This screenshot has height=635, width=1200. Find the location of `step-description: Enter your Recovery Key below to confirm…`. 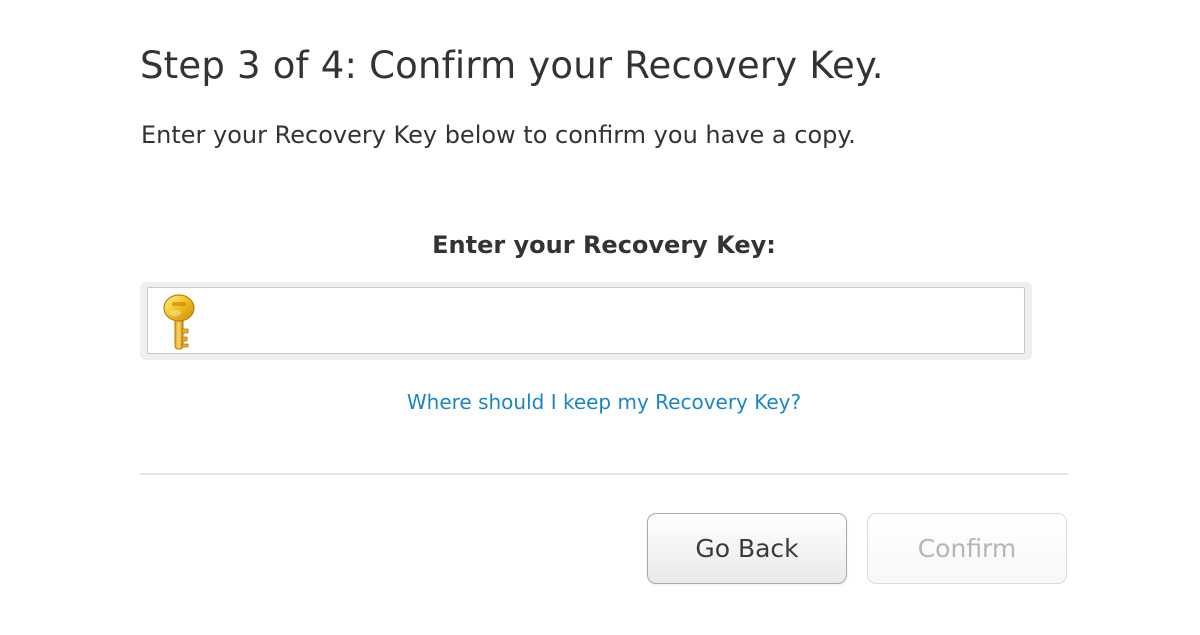

step-description: Enter your Recovery Key below to confirm… is located at coordinates (498, 135).